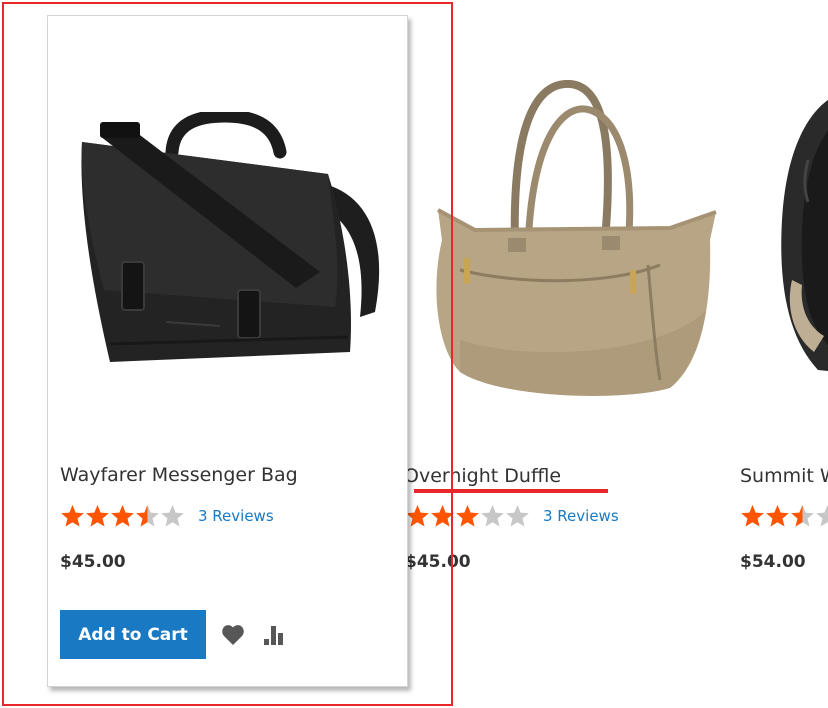  What do you see at coordinates (179, 475) in the screenshot?
I see `product-name: Wayfarer Messenger Bag` at bounding box center [179, 475].